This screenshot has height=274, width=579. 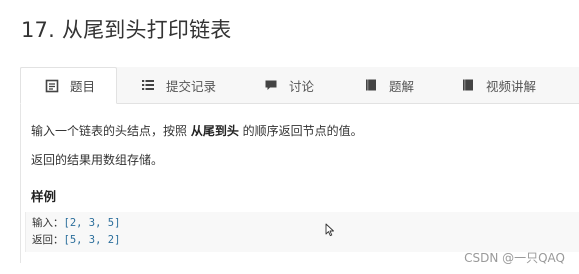 What do you see at coordinates (511, 86) in the screenshot?
I see `tab-video-explanation-label: 视频讲解` at bounding box center [511, 86].